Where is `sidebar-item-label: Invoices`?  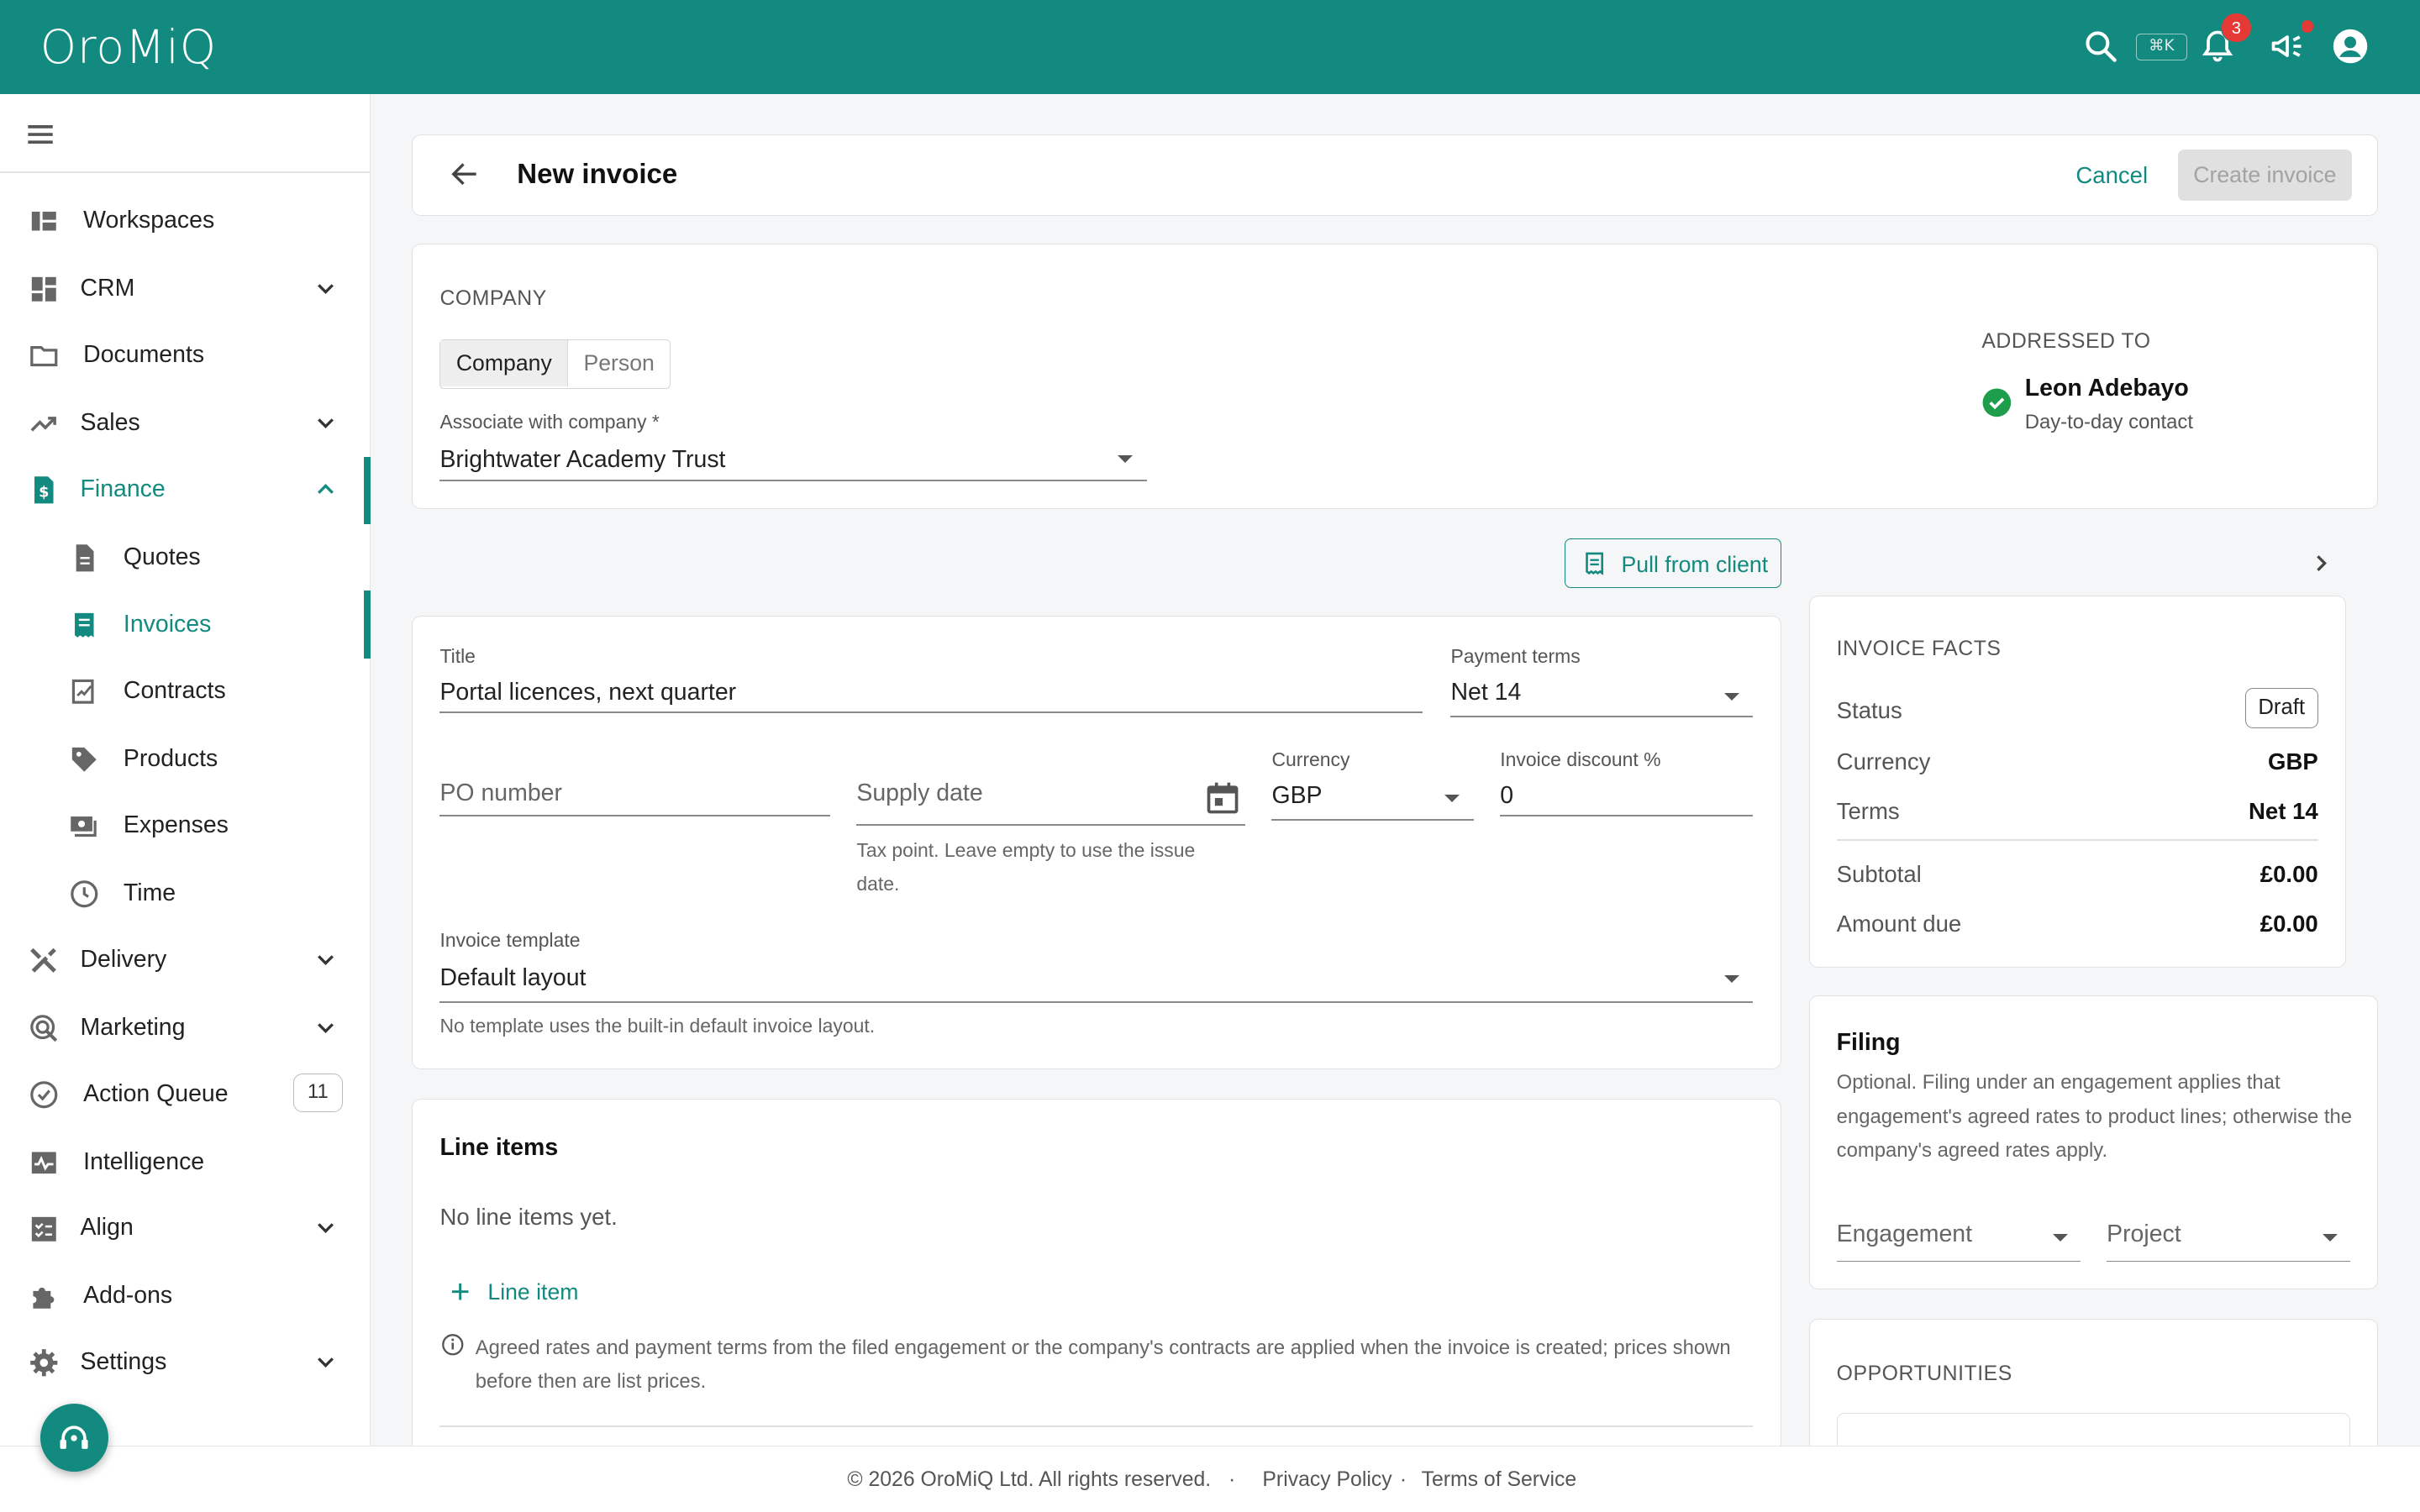 sidebar-item-label: Invoices is located at coordinates (167, 624).